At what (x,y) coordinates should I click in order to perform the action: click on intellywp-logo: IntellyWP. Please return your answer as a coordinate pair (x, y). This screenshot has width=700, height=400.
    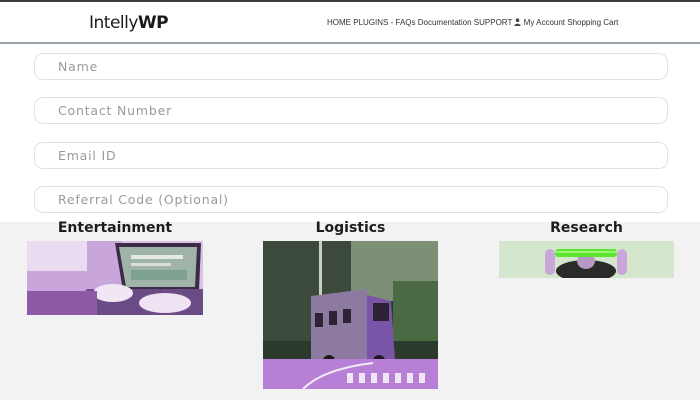
    Looking at the image, I should click on (129, 23).